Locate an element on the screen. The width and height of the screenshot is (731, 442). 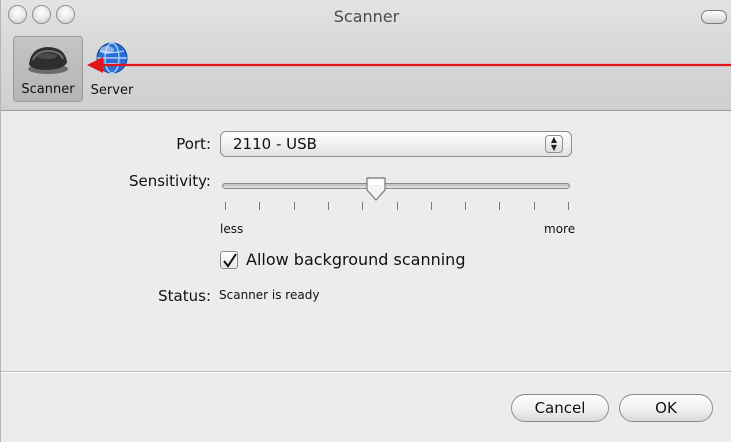
popup-arrows-icon: ▲ ▼ is located at coordinates (554, 144).